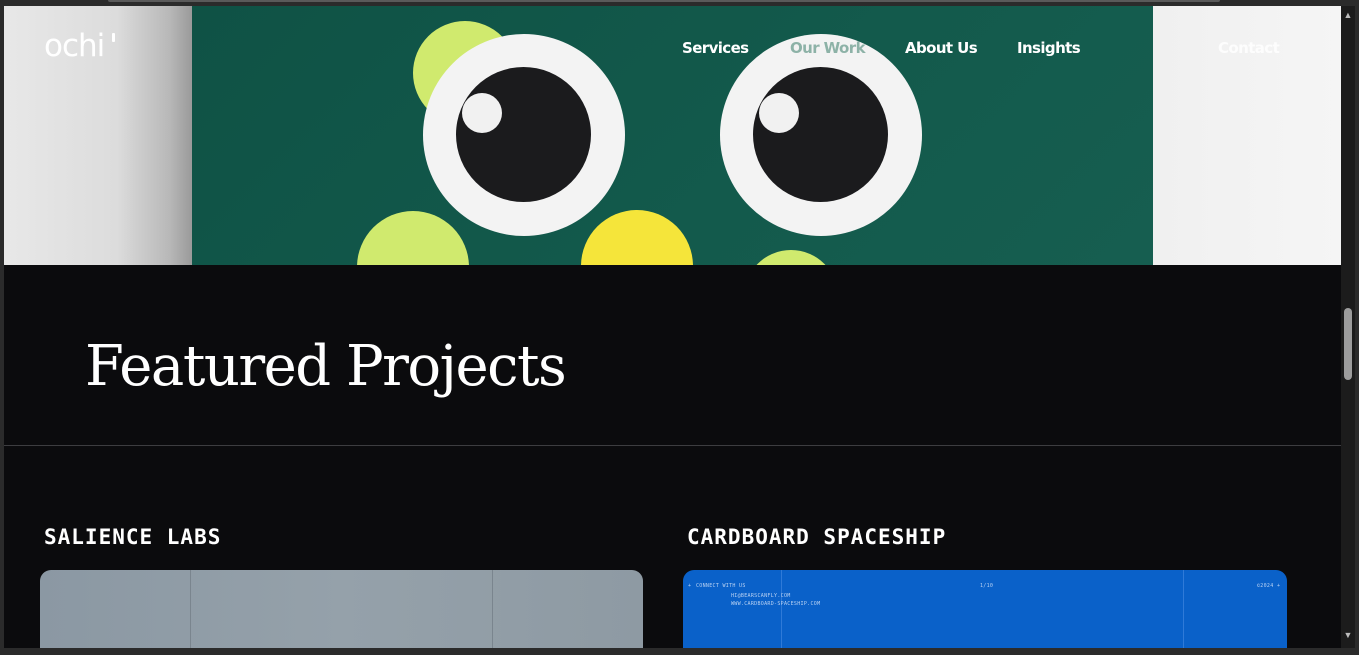 Image resolution: width=1359 pixels, height=655 pixels. Describe the element at coordinates (721, 586) in the screenshot. I see `card-connect-label: CONNECT WITH US` at that location.